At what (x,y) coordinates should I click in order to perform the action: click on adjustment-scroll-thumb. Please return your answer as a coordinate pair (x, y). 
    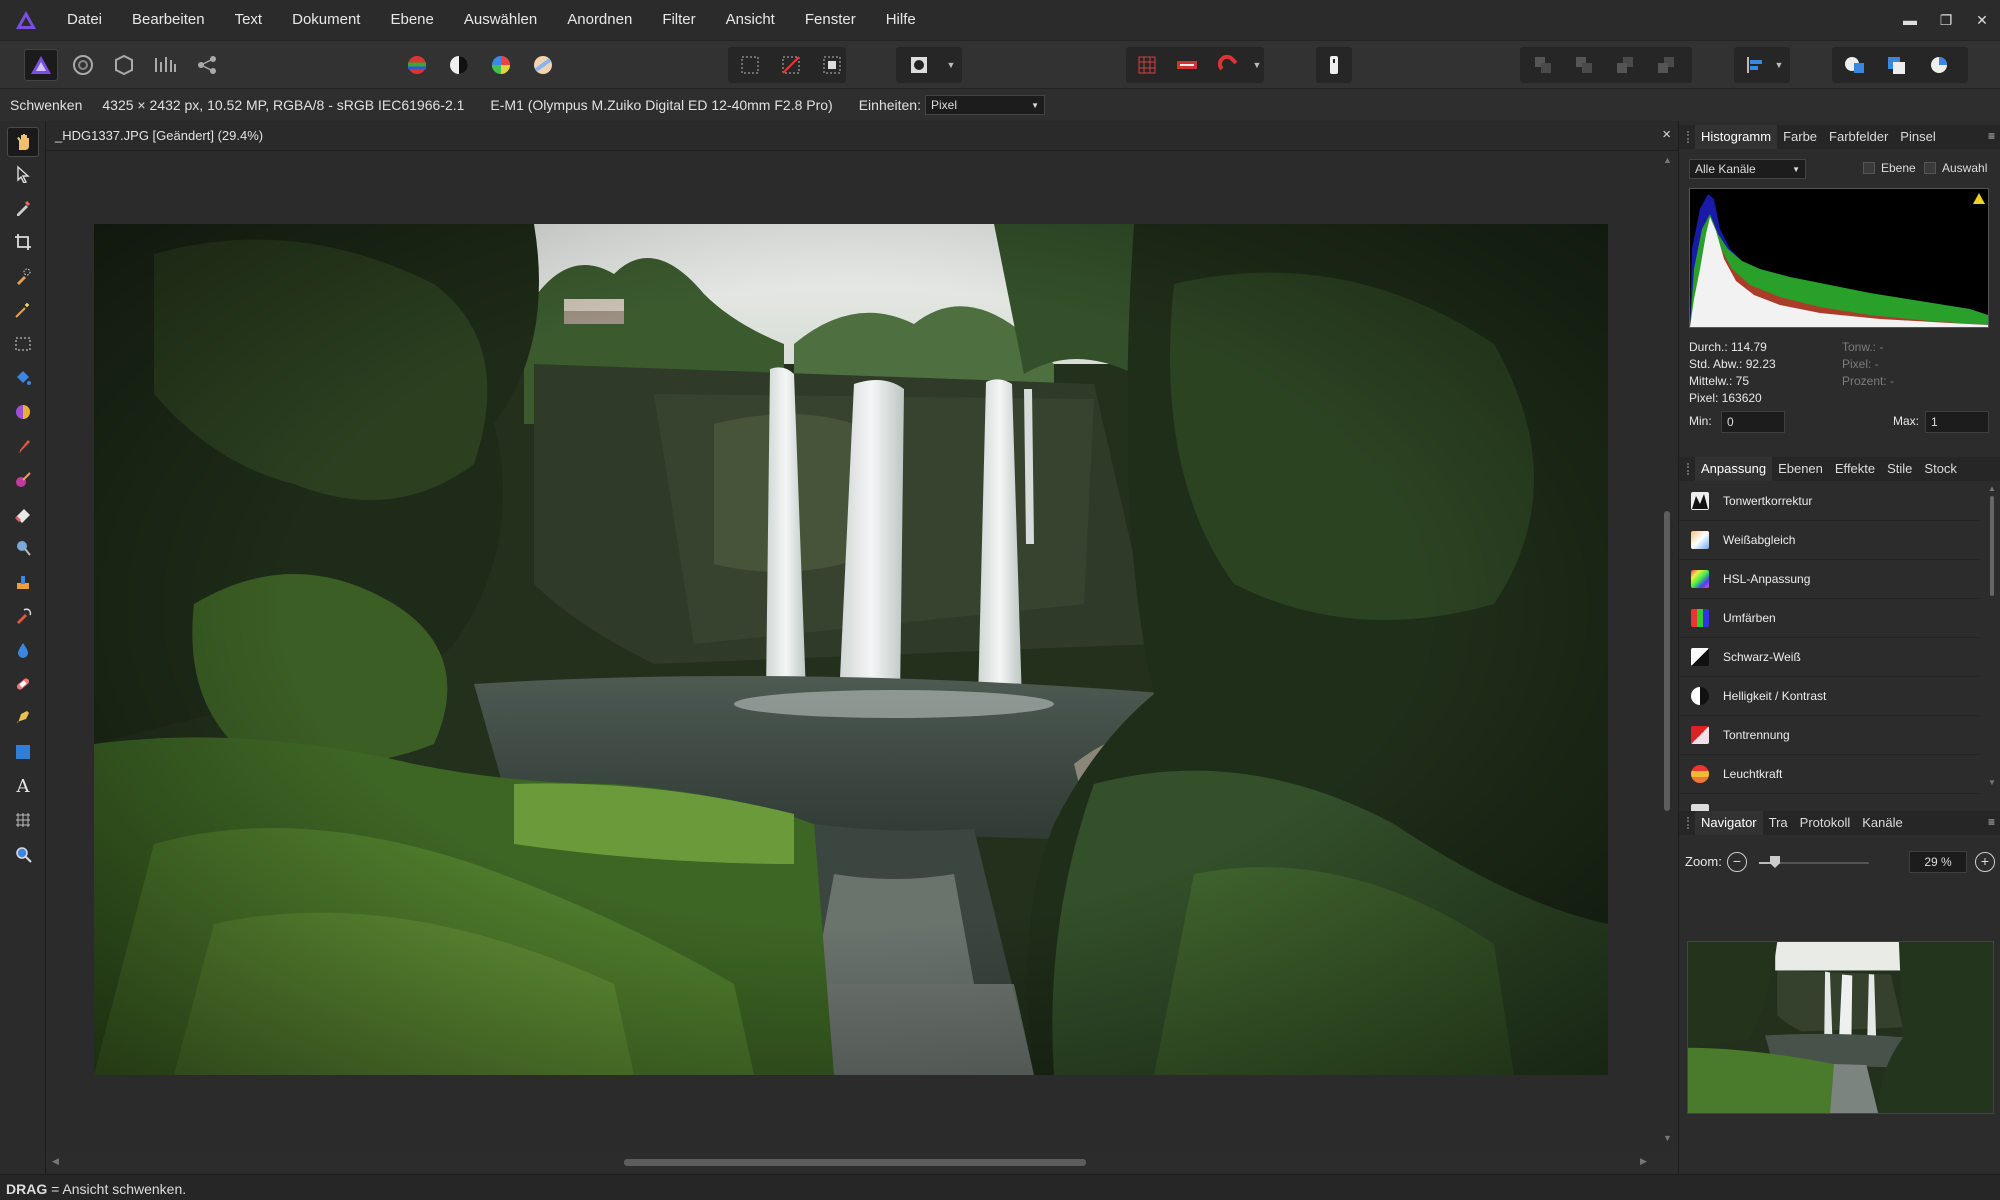
    Looking at the image, I should click on (1992, 546).